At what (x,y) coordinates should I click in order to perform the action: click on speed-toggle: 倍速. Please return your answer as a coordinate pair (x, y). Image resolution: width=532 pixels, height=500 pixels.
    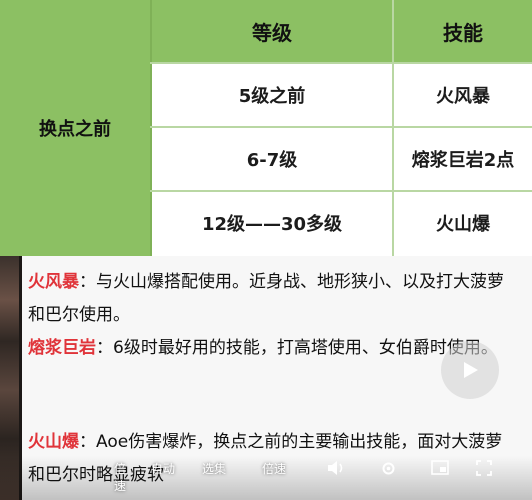
    Looking at the image, I should click on (124, 477).